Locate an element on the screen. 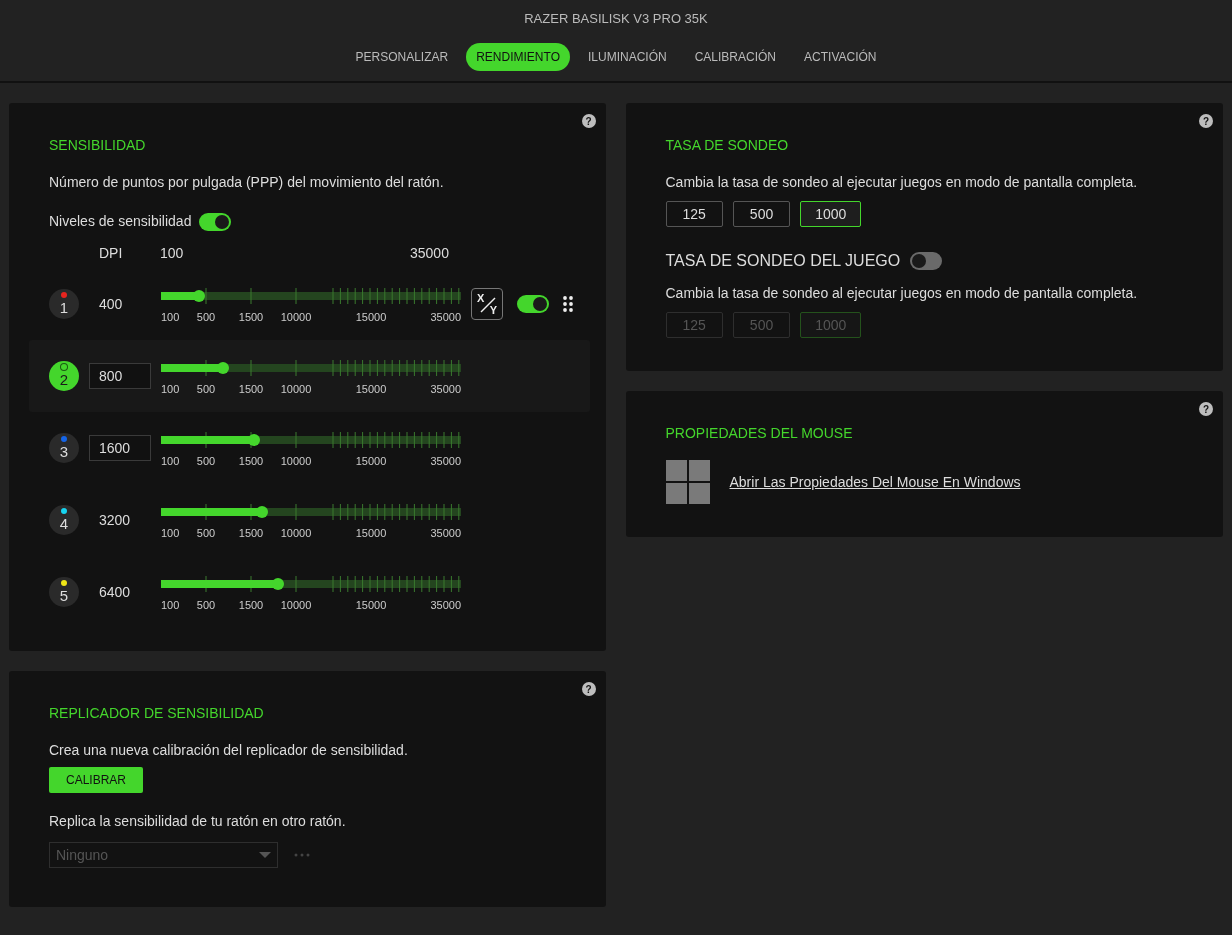 The image size is (1232, 935). level-badge: 2 is located at coordinates (64, 376).